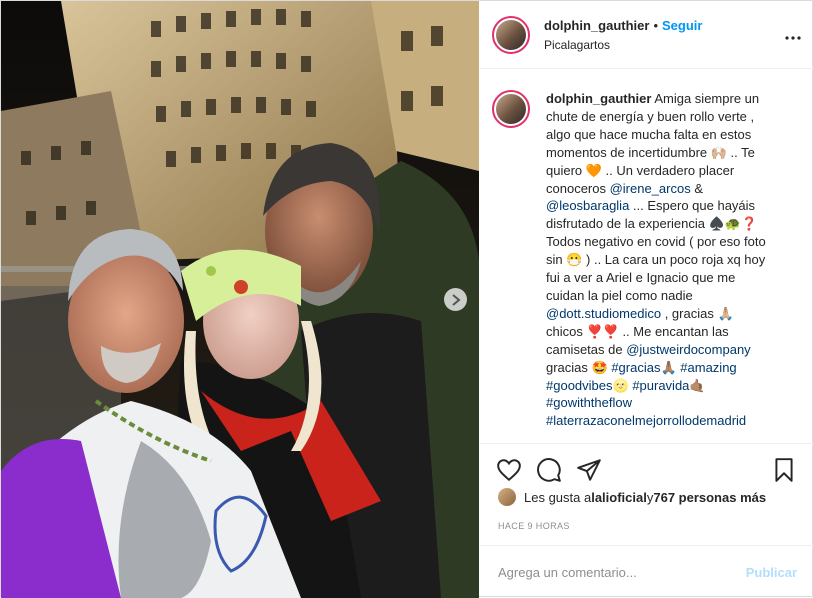  What do you see at coordinates (646, 420) in the screenshot?
I see `hashtag-link: #laterrazaconelmejorrollodemadrid` at bounding box center [646, 420].